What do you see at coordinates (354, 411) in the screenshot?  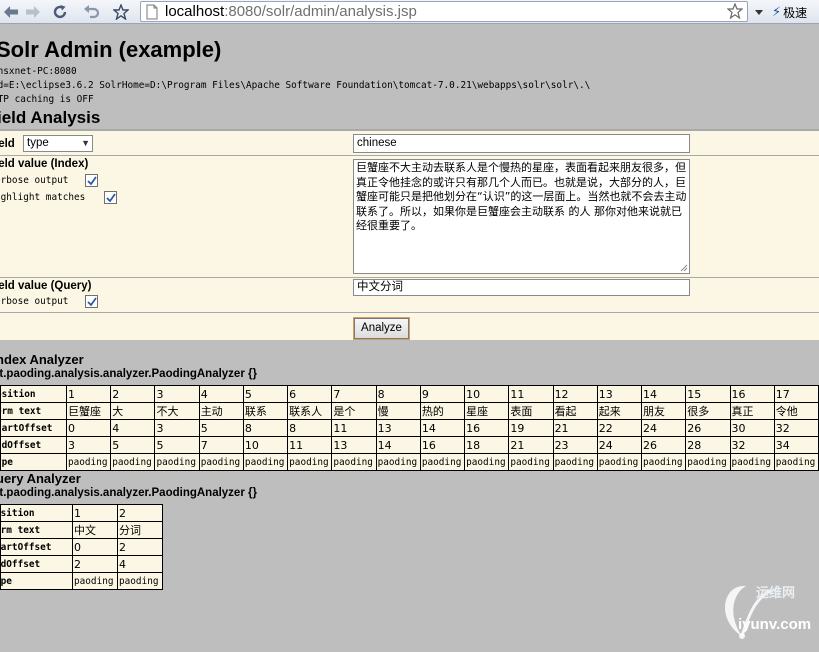 I see `table-cell: 是个` at bounding box center [354, 411].